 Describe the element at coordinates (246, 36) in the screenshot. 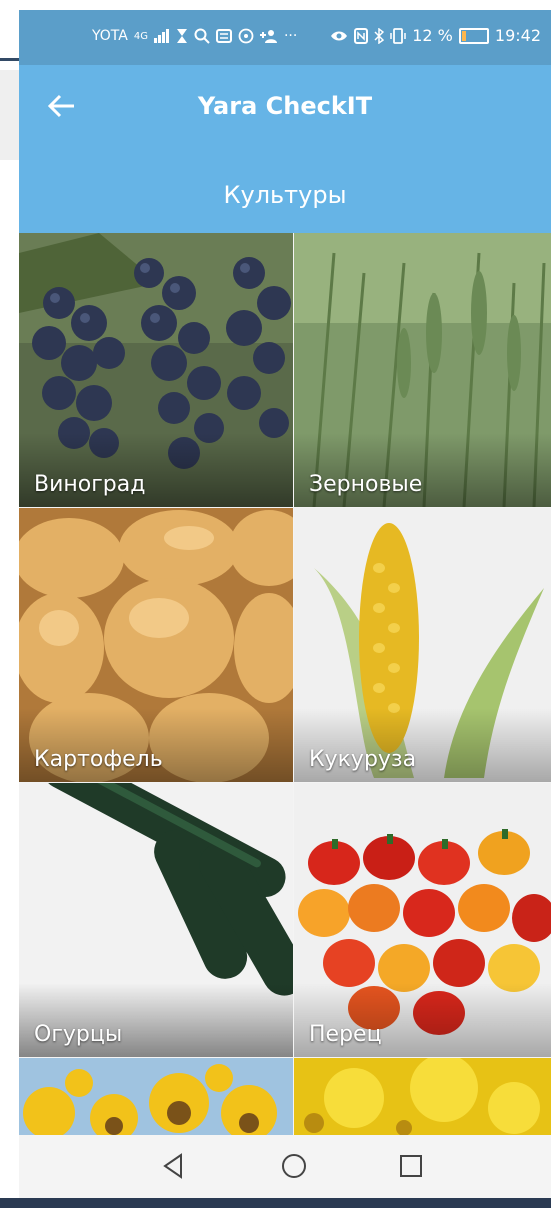

I see `viber-icon` at that location.